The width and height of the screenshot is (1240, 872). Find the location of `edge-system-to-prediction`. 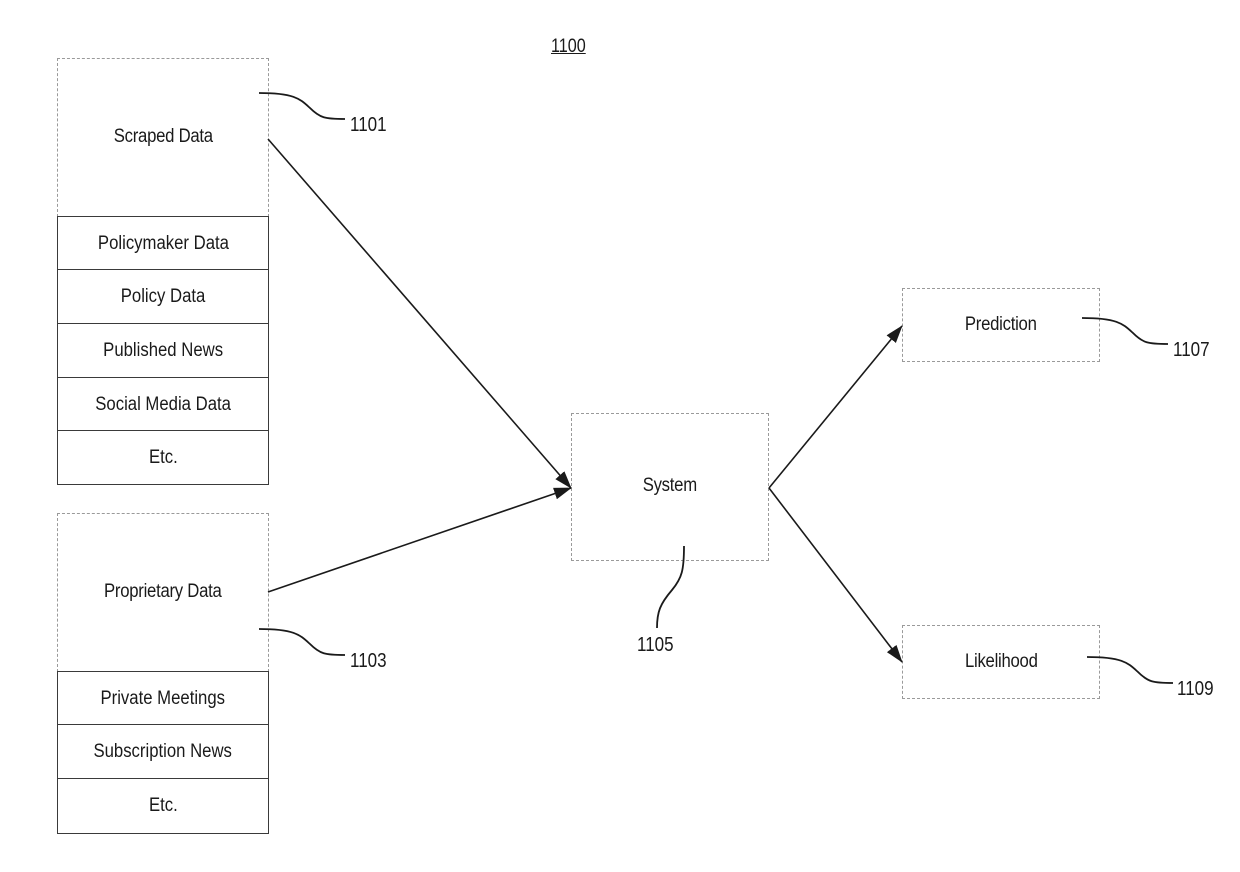

edge-system-to-prediction is located at coordinates (835, 407).